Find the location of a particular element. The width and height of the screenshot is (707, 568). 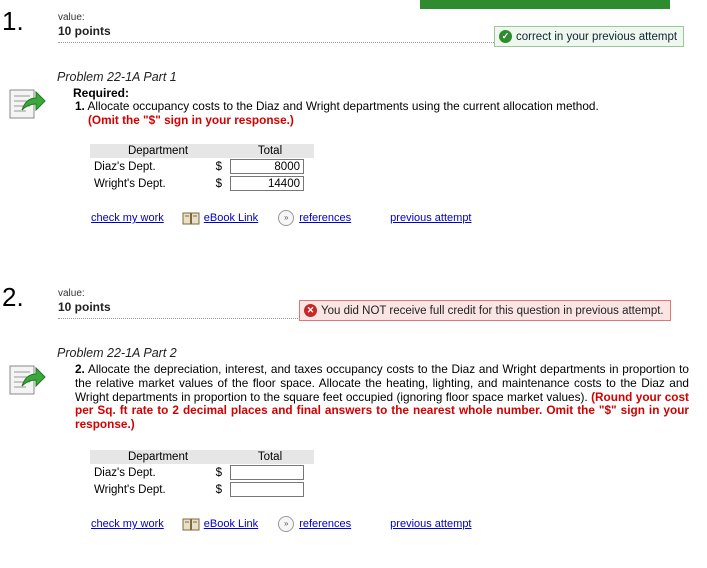

question-number: 1. is located at coordinates (13, 21).